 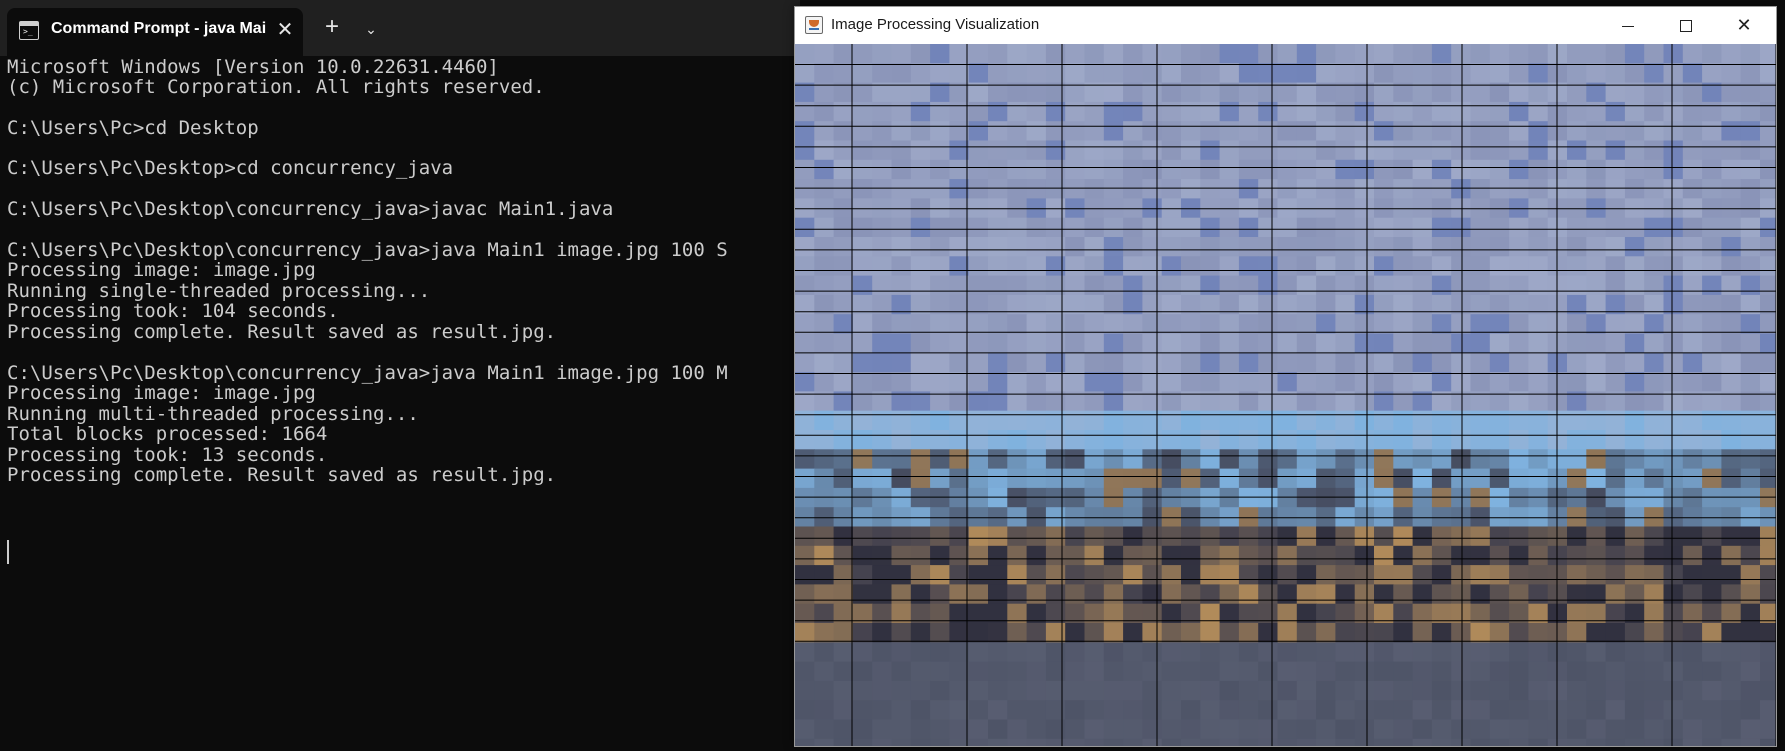 What do you see at coordinates (159, 28) in the screenshot?
I see `tab-title: Command Prompt - java Mai` at bounding box center [159, 28].